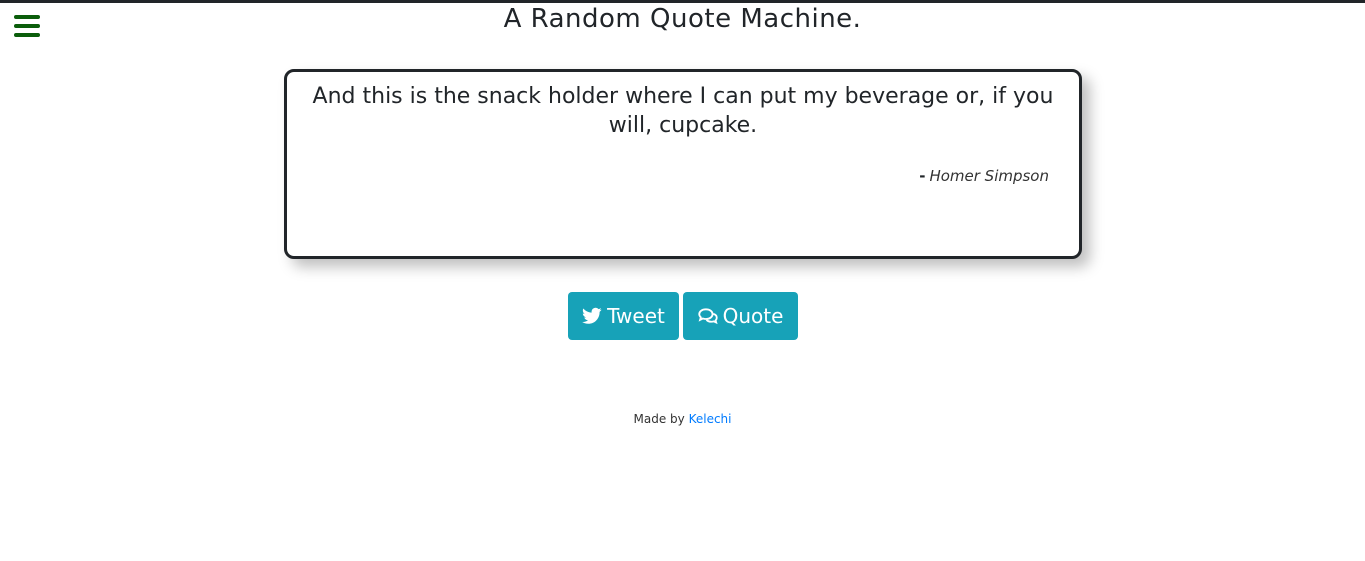 This screenshot has width=1365, height=561. What do you see at coordinates (989, 176) in the screenshot?
I see `quote-author: Homer Simpson` at bounding box center [989, 176].